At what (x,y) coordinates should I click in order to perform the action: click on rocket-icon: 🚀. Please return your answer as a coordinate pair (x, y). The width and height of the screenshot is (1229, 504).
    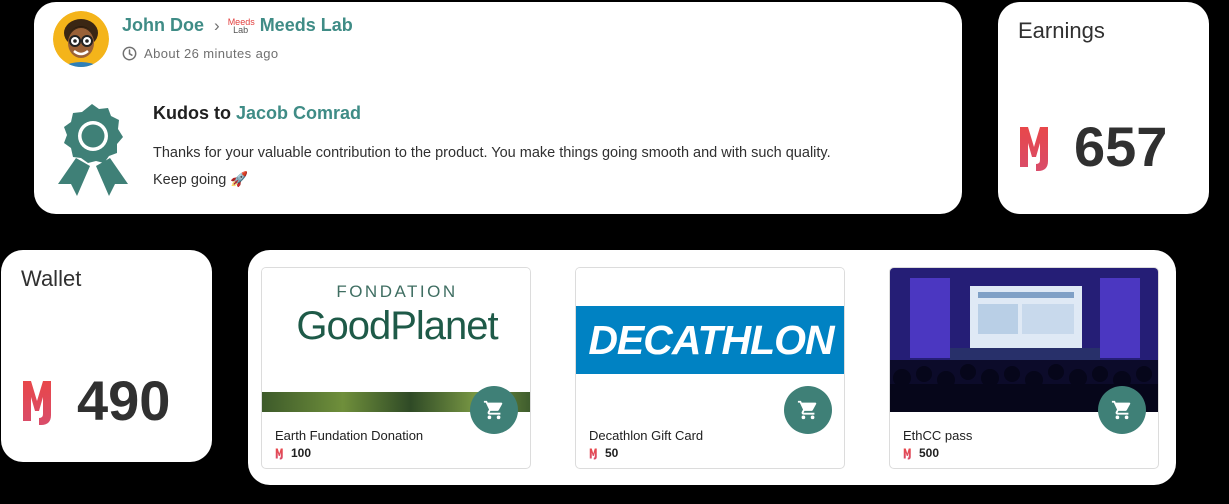
    Looking at the image, I should click on (239, 180).